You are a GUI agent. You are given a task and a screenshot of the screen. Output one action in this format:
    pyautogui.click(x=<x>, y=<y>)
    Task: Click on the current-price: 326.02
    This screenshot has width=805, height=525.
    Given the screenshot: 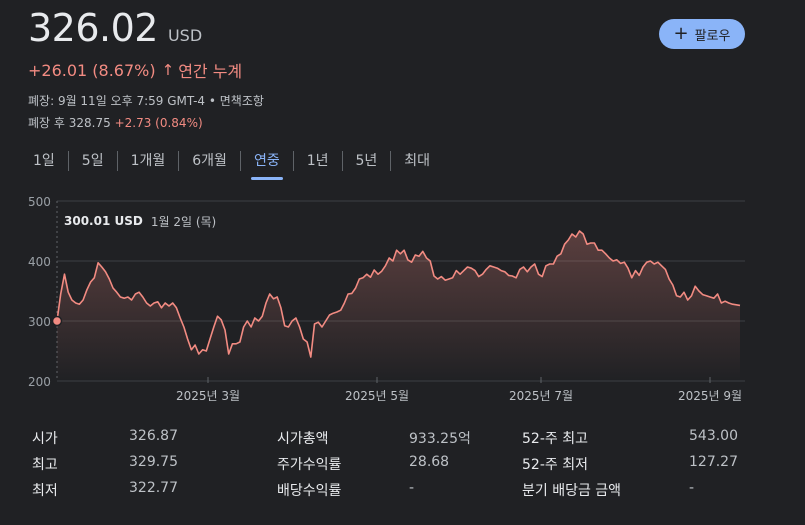 What is the action you would take?
    pyautogui.click(x=93, y=28)
    